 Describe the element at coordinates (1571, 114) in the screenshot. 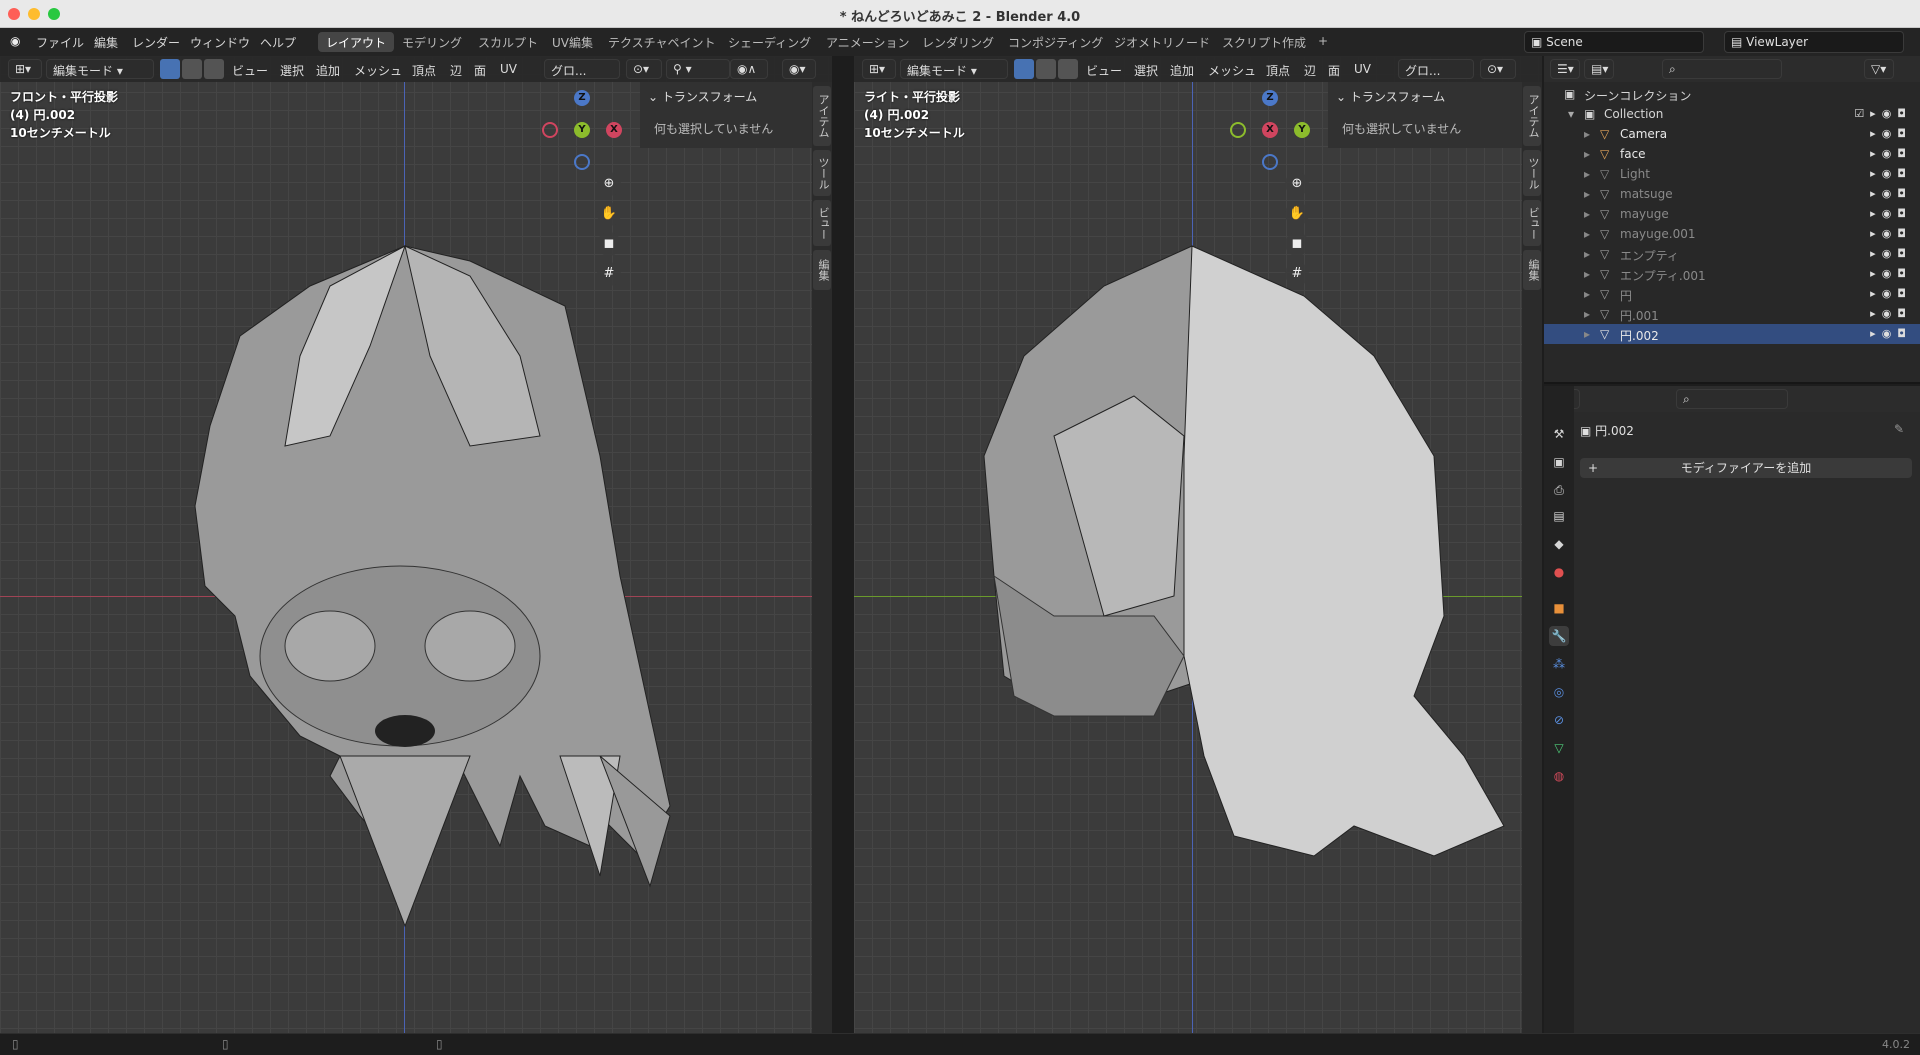

I see `collapse-arrow-icon: ▾` at that location.